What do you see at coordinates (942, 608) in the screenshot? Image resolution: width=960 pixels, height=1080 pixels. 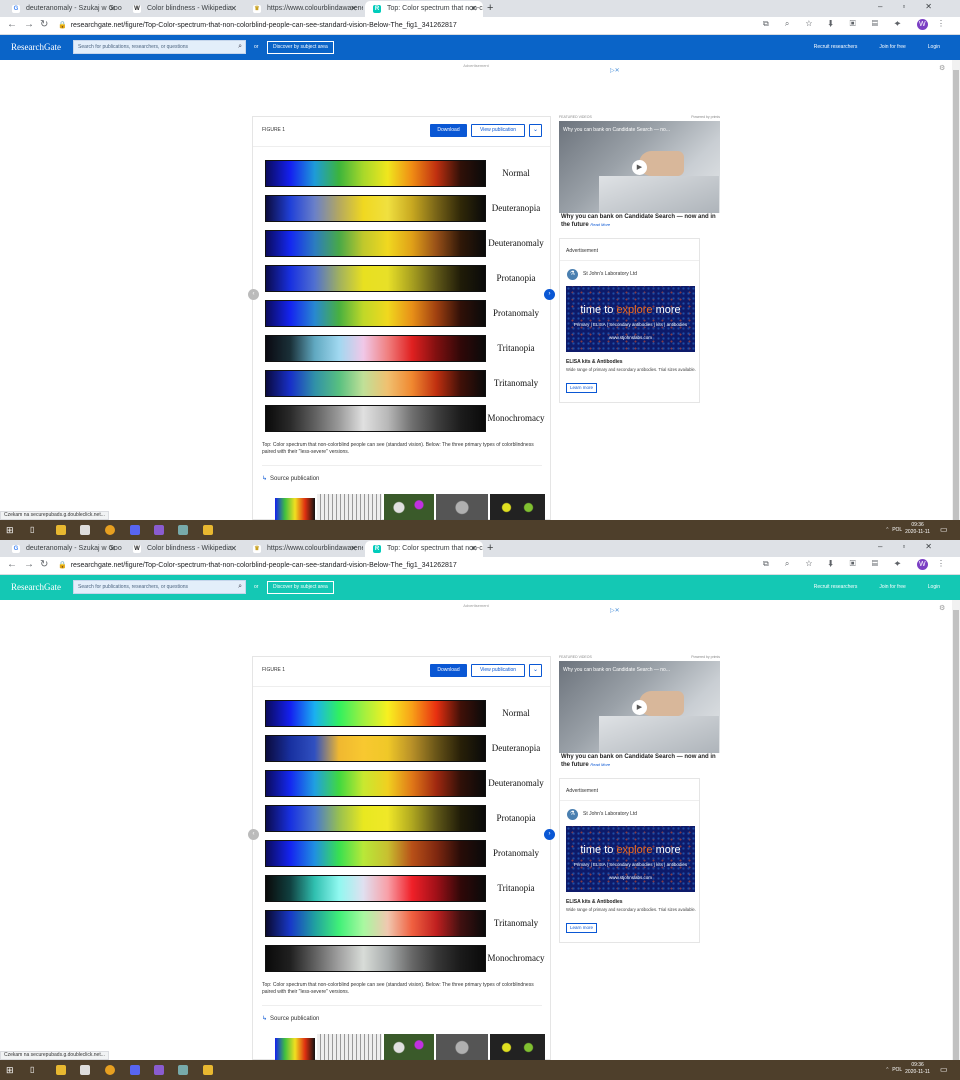 I see `settings-gear-icon: ⚙` at bounding box center [942, 608].